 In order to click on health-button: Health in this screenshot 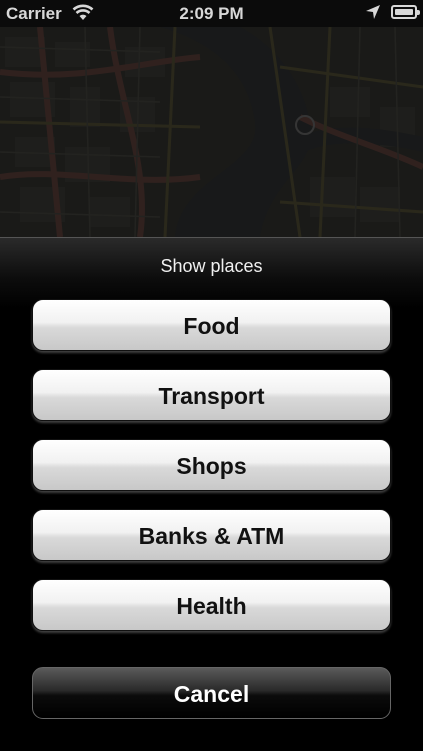, I will do `click(211, 605)`.